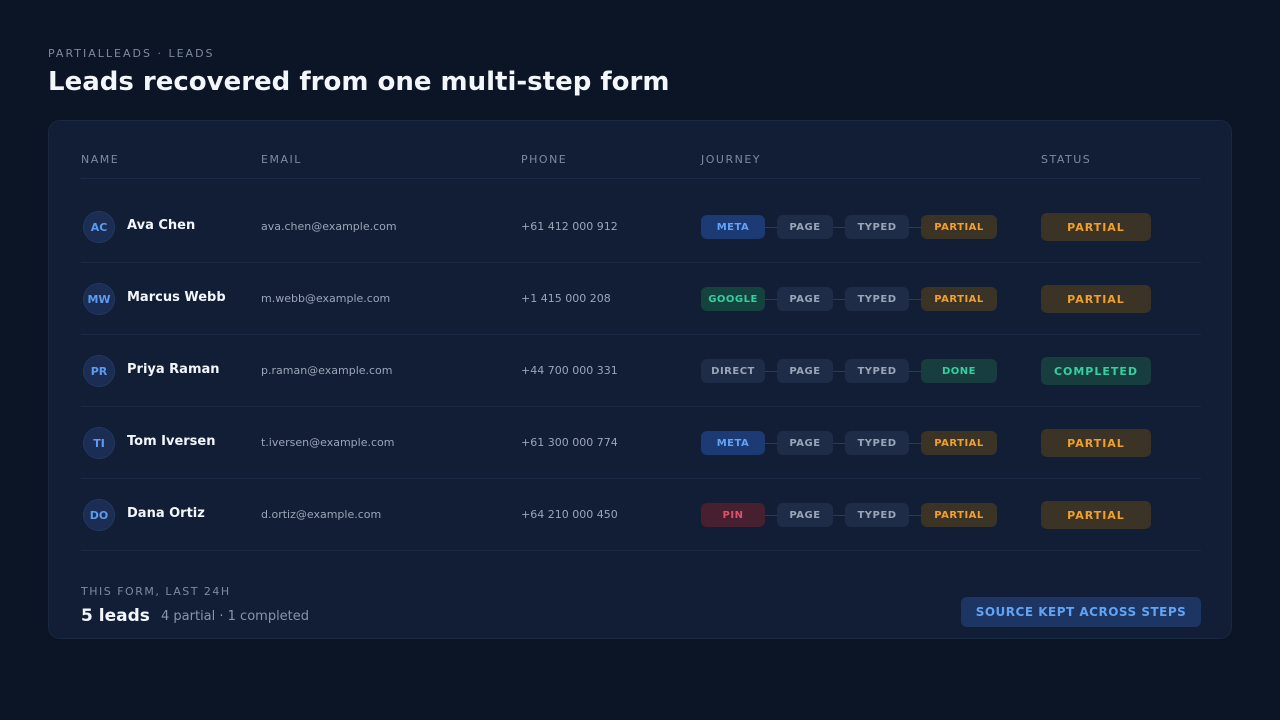 This screenshot has width=1280, height=720. What do you see at coordinates (173, 369) in the screenshot?
I see `lead-name: Priya Raman` at bounding box center [173, 369].